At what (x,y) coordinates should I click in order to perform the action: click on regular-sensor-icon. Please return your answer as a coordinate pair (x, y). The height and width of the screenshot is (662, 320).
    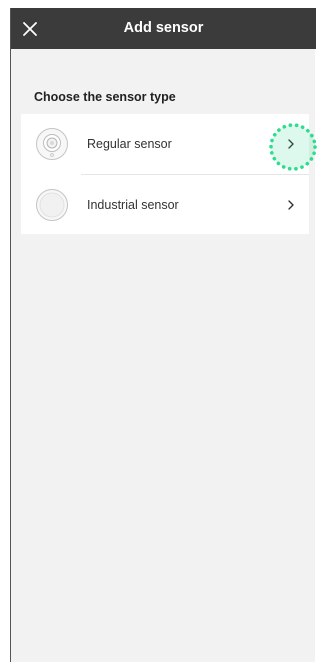
    Looking at the image, I should click on (52, 144).